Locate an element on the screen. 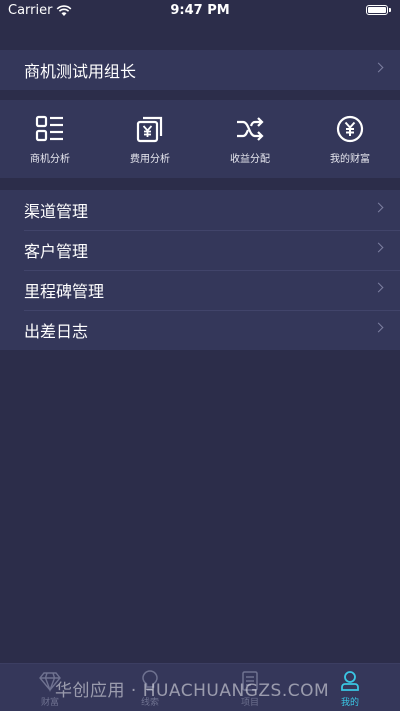 The width and height of the screenshot is (400, 711). menu-item-channel-management: 渠道管理 is located at coordinates (200, 210).